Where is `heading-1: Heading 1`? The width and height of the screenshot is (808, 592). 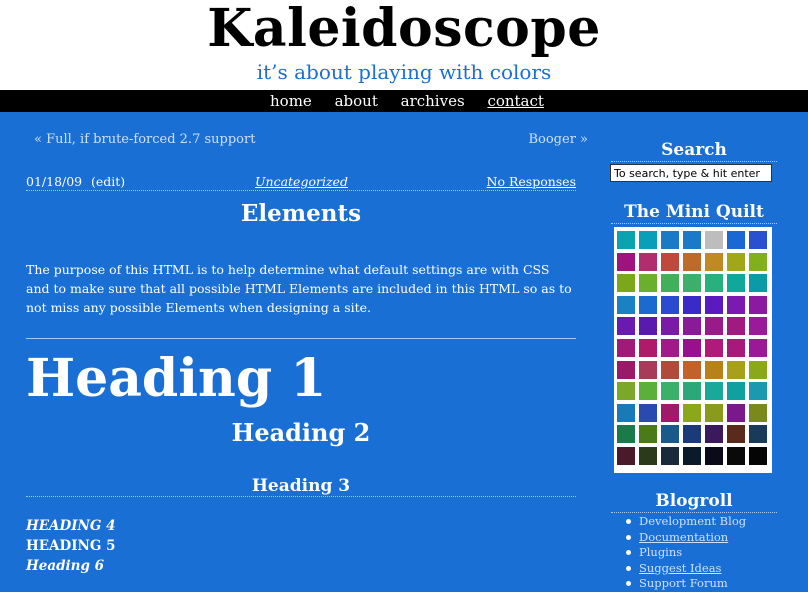
heading-1: Heading 1 is located at coordinates (176, 378).